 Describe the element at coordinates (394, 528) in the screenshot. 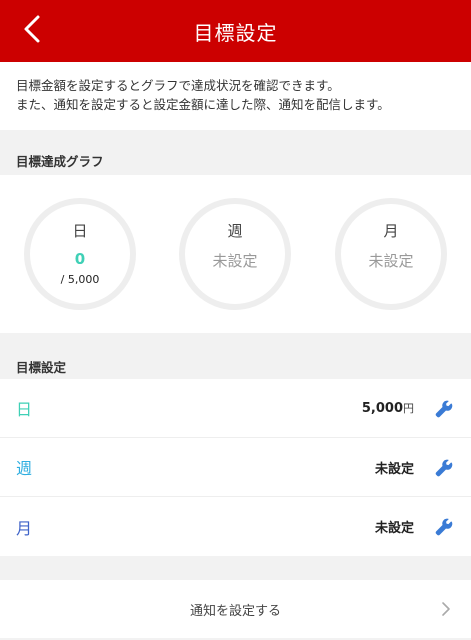

I see `setting-month-amount: 未設定` at that location.